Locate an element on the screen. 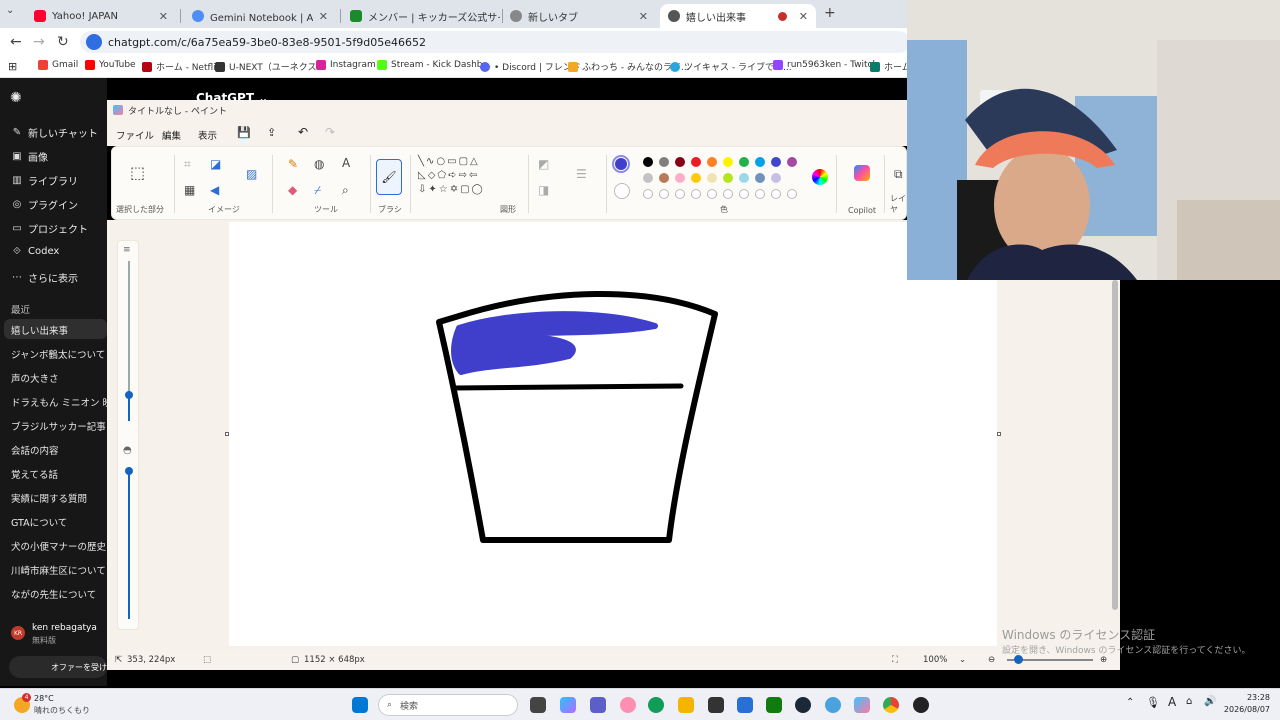 Image resolution: width=1280 pixels, height=720 pixels. nav-more: ⋯ さらに表示 is located at coordinates (44, 277).